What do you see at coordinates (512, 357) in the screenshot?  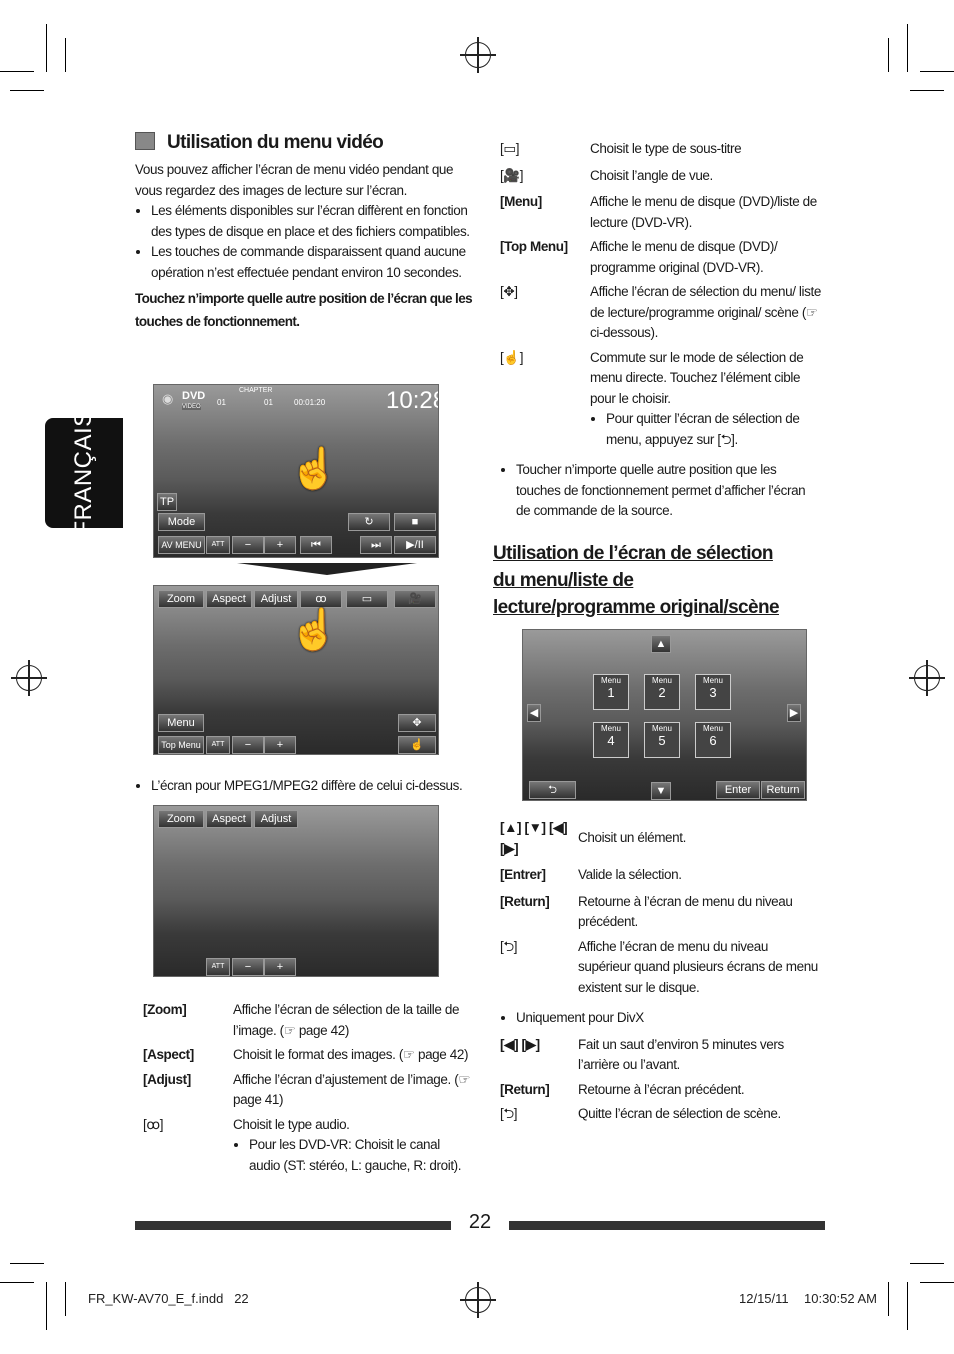 I see `direct-select-icon: [☝]` at bounding box center [512, 357].